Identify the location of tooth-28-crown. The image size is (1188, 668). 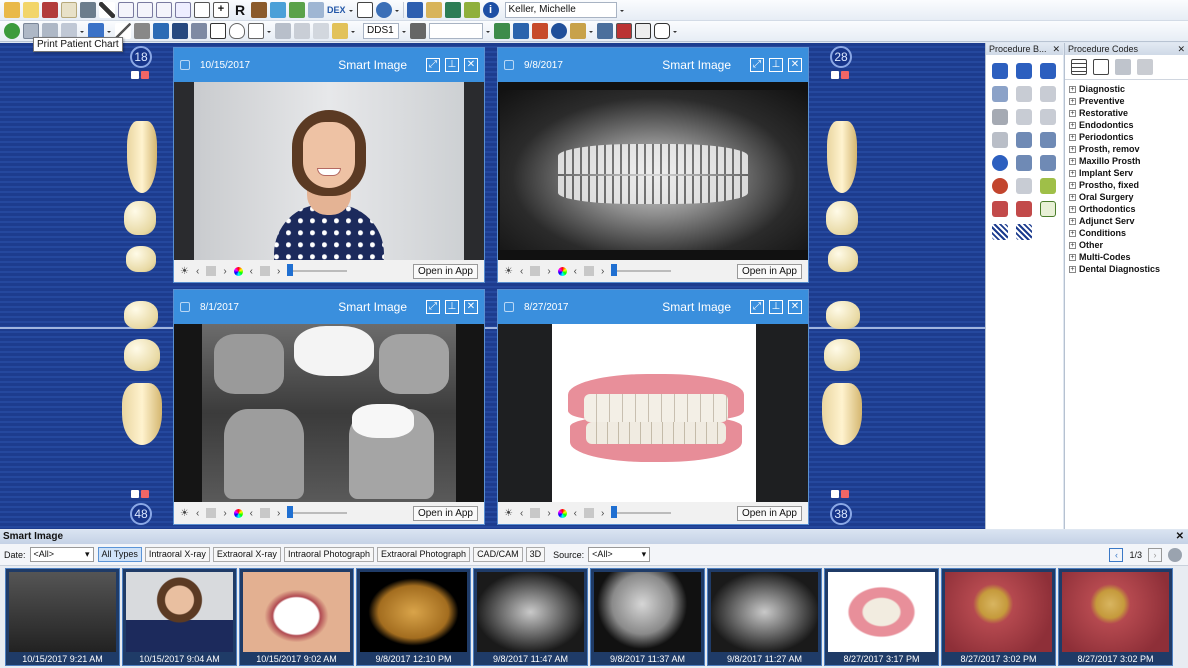
(842, 218).